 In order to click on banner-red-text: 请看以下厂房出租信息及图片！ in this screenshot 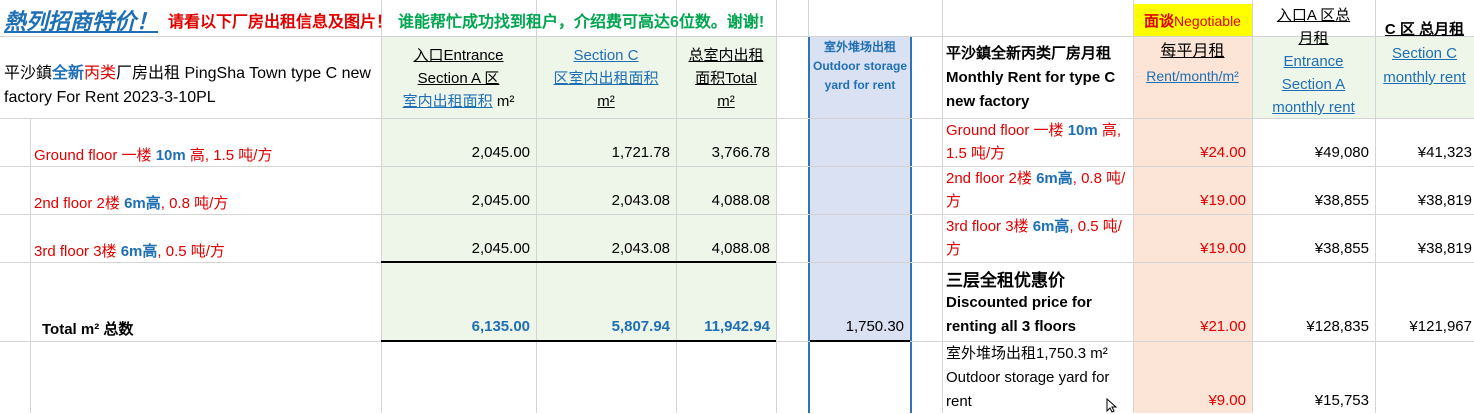, I will do `click(280, 22)`.